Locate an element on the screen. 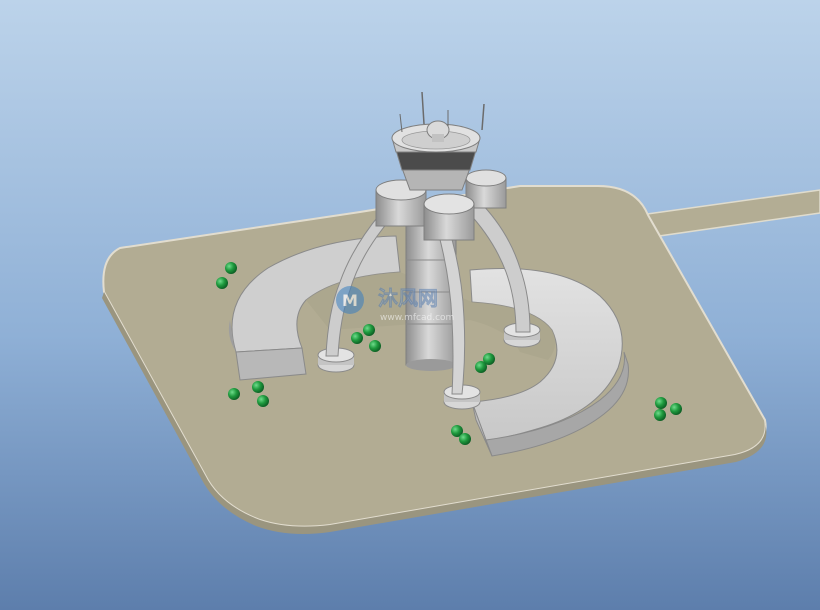 The width and height of the screenshot is (820, 610). watermark-brand: 沐风网 is located at coordinates (408, 298).